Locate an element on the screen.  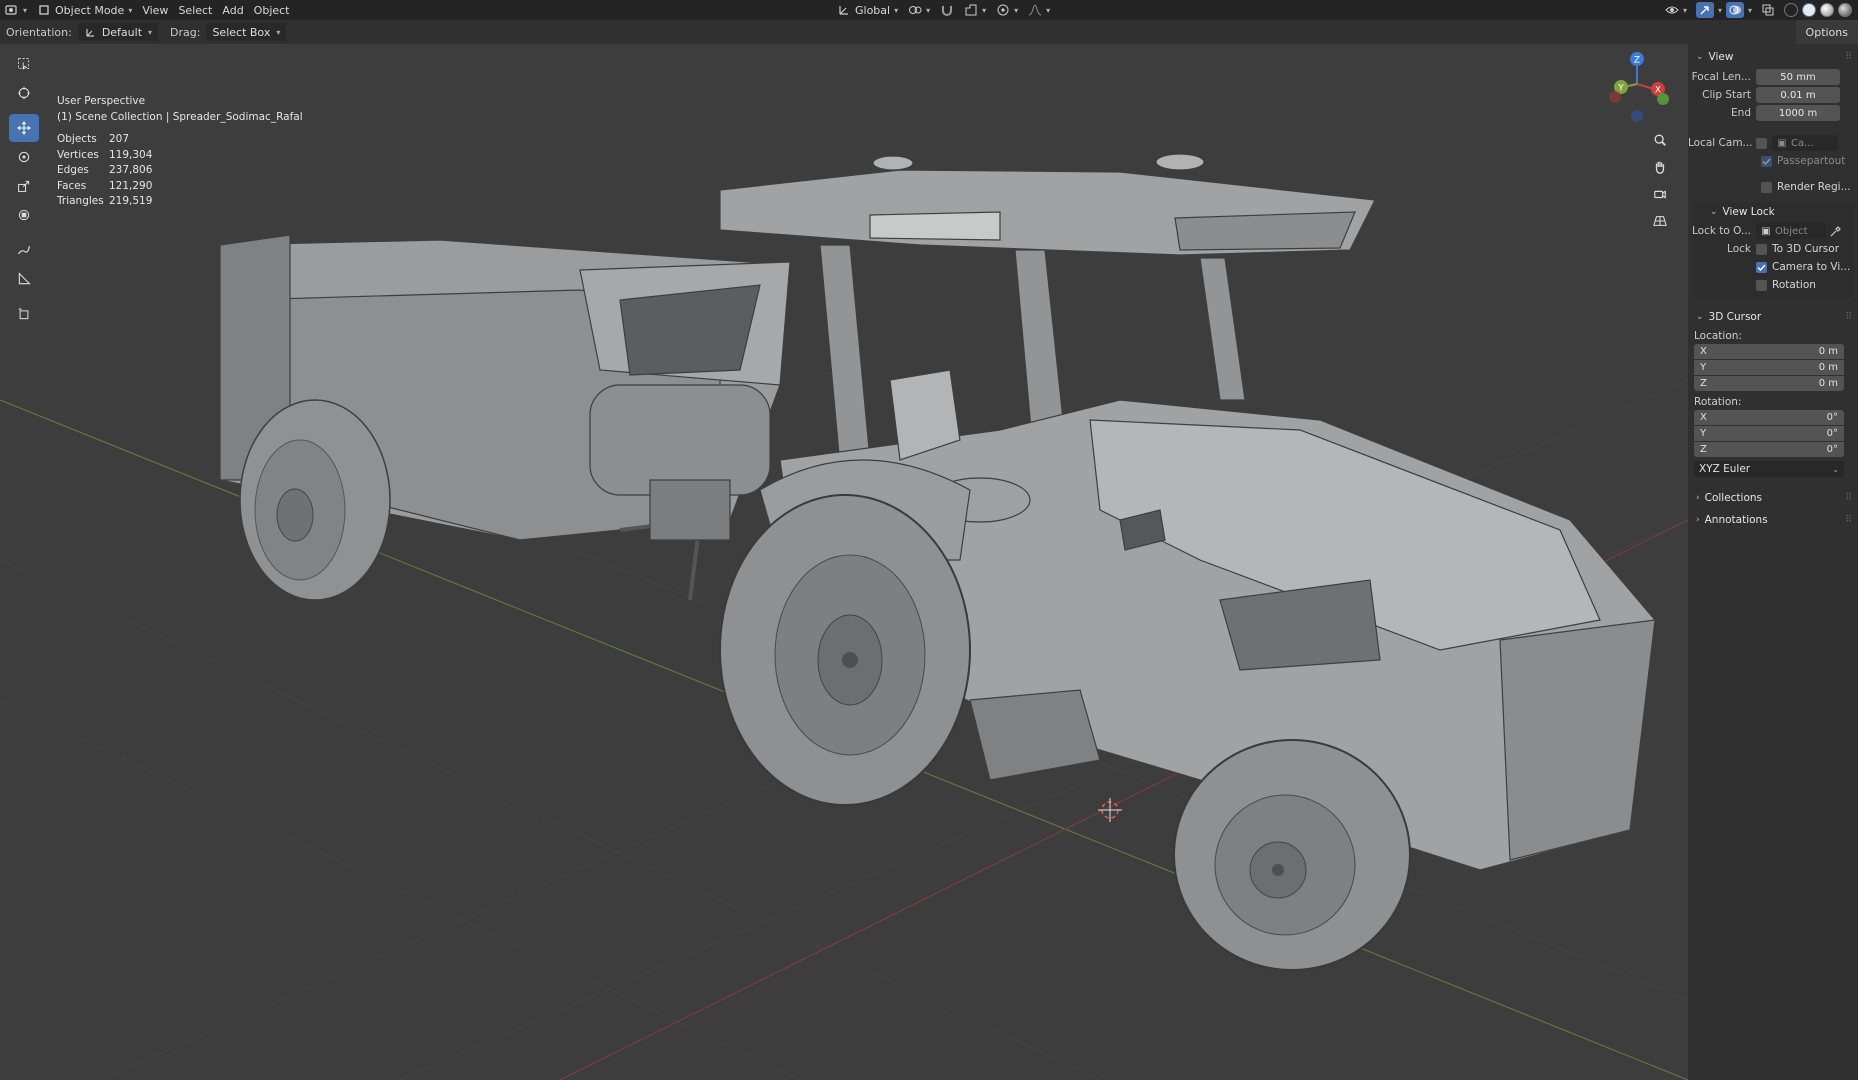
collections-panel-header: › Collections ⠿ is located at coordinates (1773, 498).